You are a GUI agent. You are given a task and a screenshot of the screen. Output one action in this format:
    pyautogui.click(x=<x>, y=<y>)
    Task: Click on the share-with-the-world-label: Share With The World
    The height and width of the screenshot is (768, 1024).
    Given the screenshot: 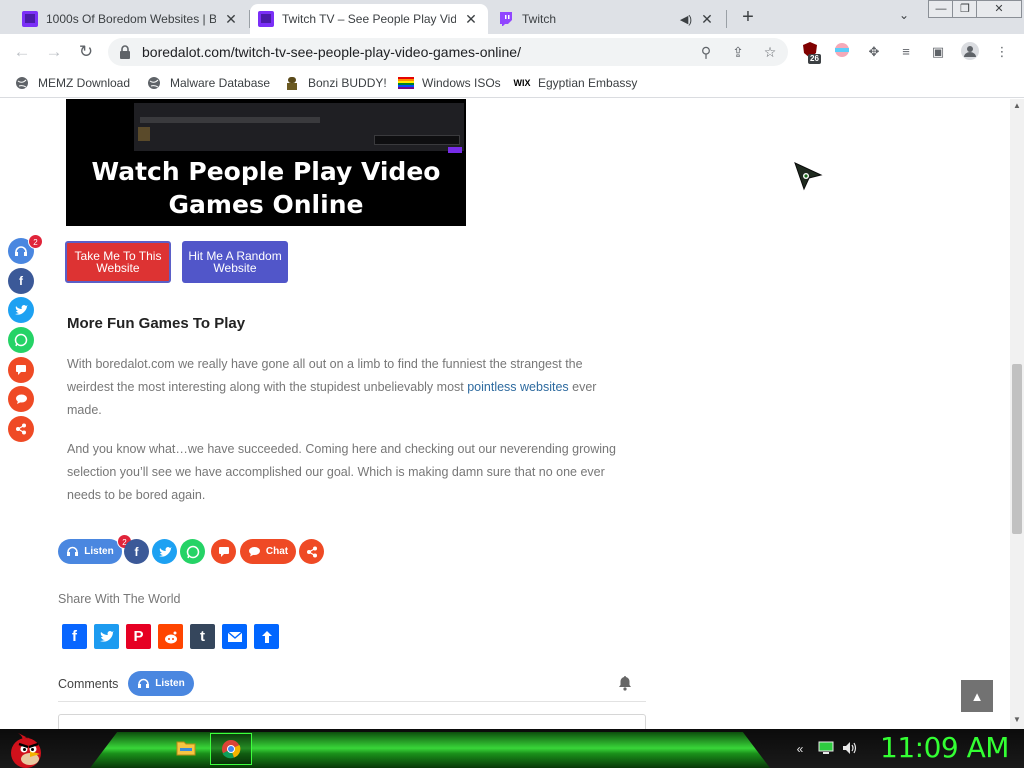 What is the action you would take?
    pyautogui.click(x=119, y=599)
    